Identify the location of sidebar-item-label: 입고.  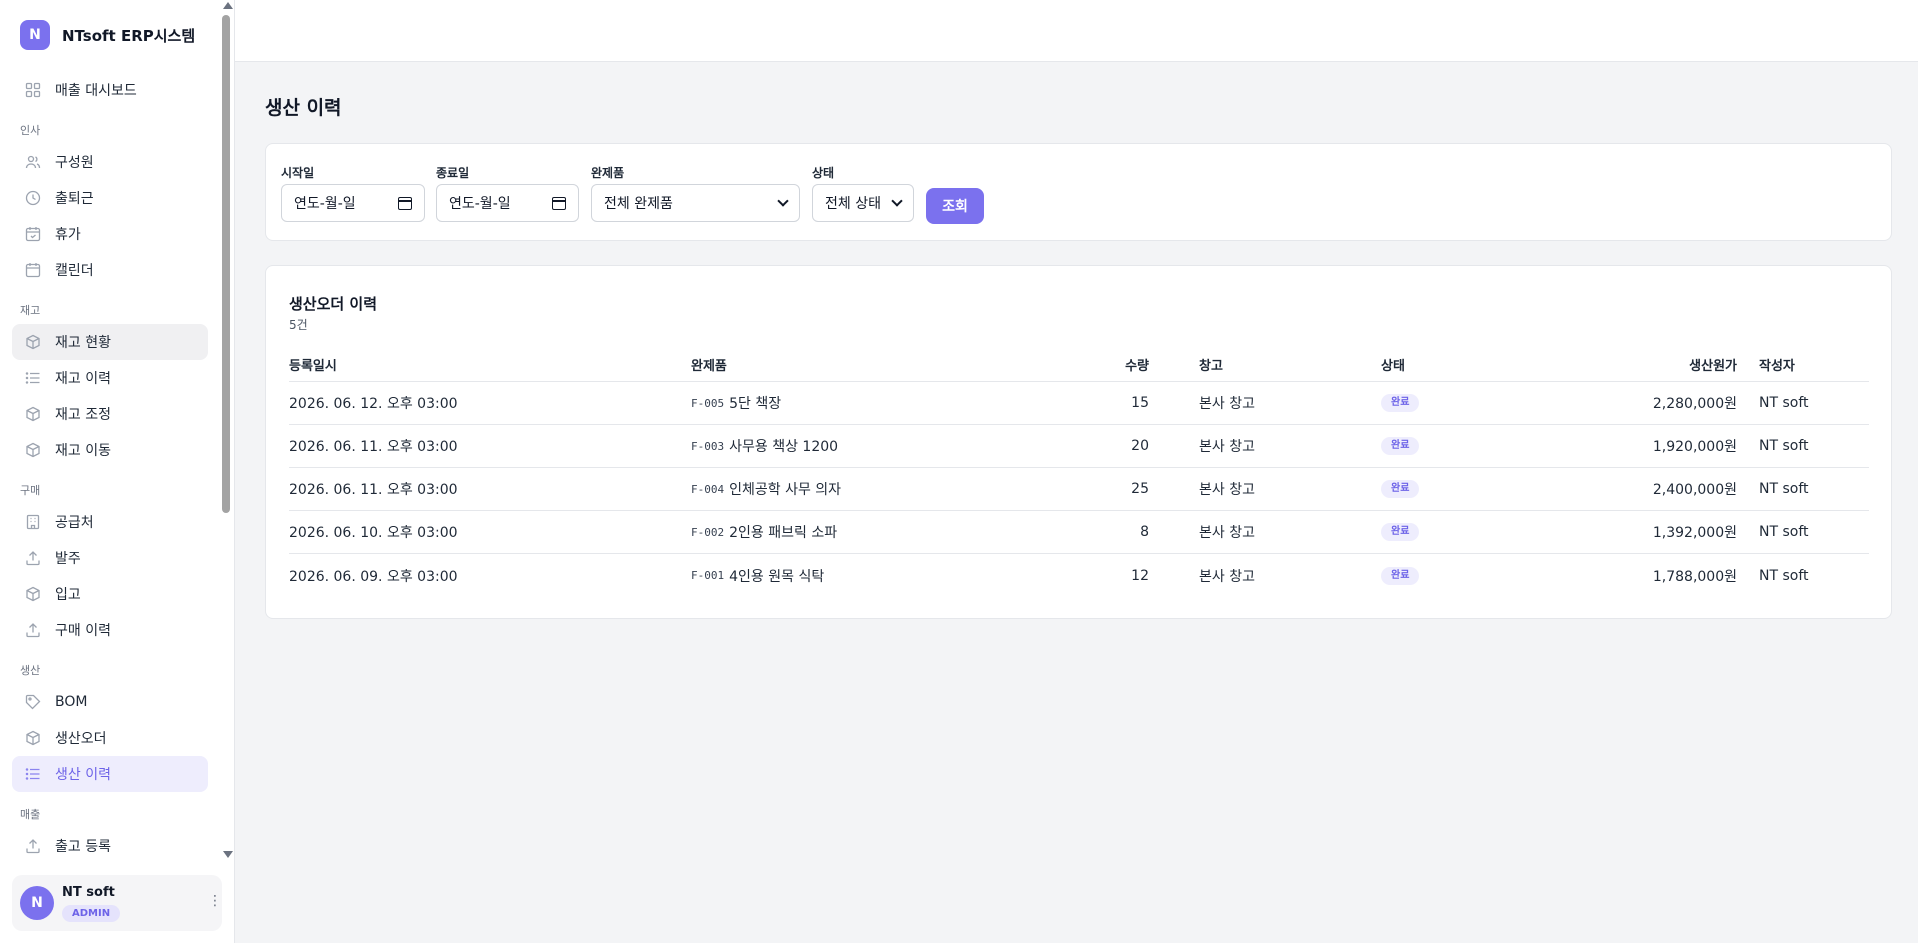
(68, 595).